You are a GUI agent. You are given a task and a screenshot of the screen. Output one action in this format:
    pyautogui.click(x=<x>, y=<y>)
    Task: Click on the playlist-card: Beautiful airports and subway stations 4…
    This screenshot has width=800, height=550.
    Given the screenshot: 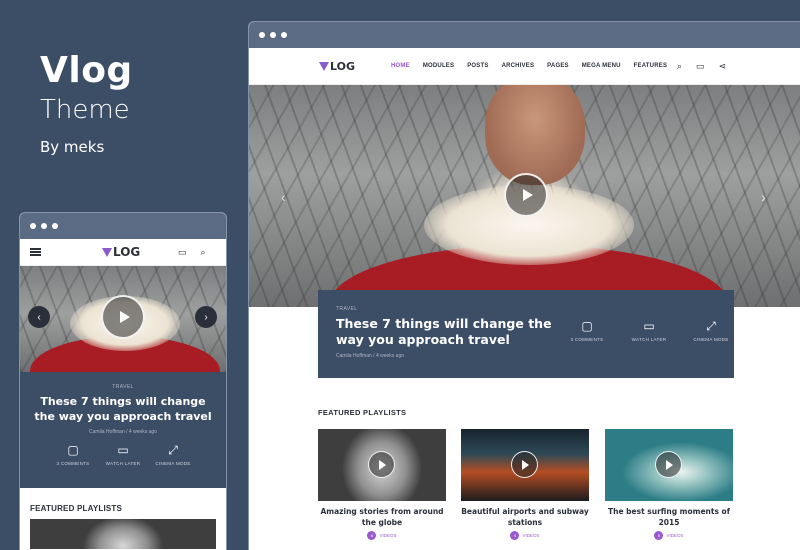 What is the action you would take?
    pyautogui.click(x=525, y=484)
    